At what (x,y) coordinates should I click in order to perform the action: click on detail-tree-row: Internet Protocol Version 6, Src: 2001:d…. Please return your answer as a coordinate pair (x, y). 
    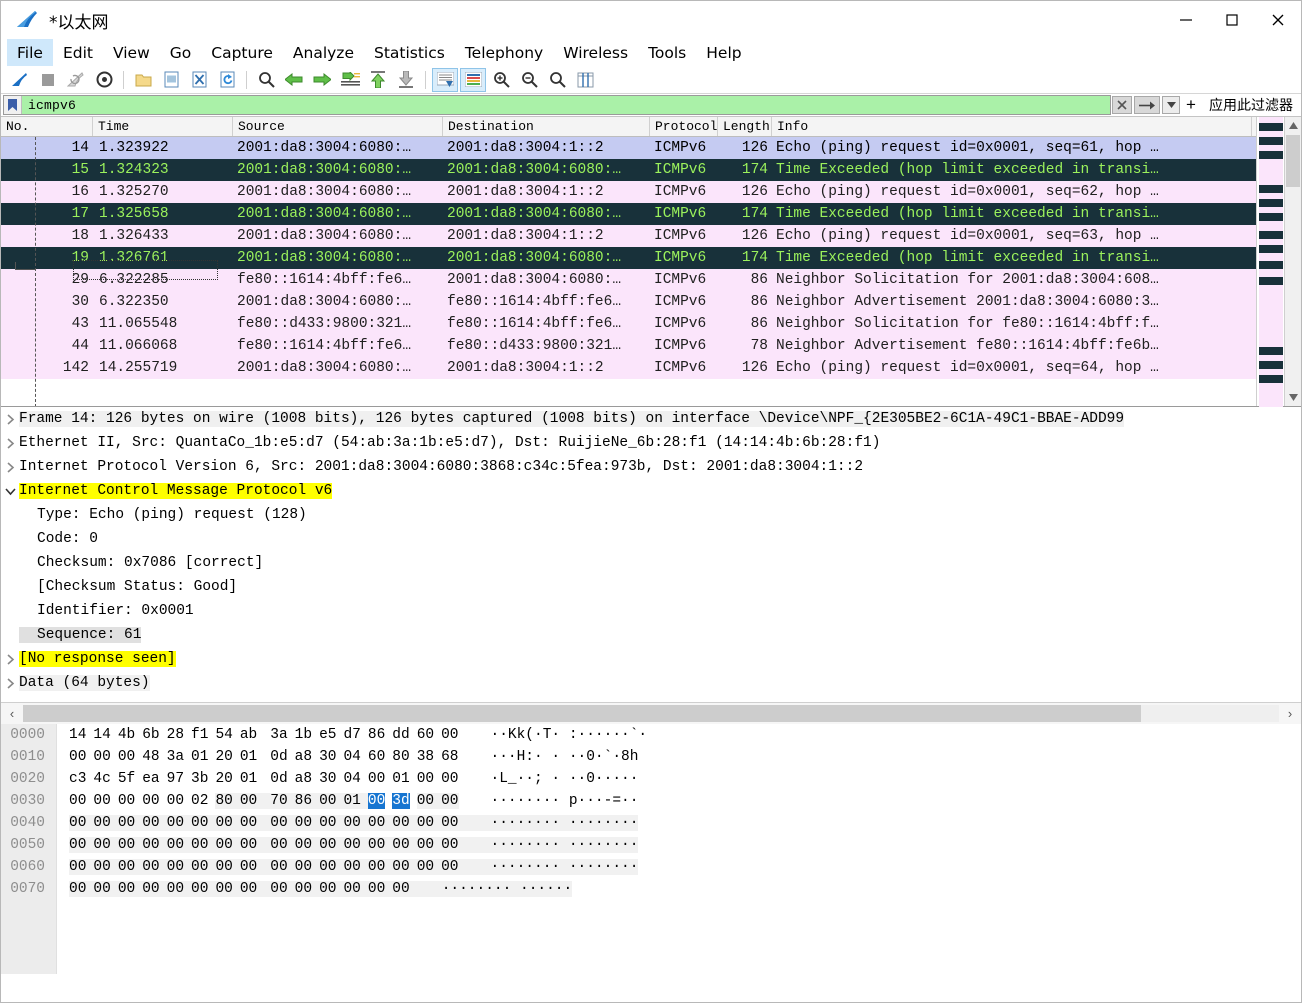
    Looking at the image, I should click on (651, 467).